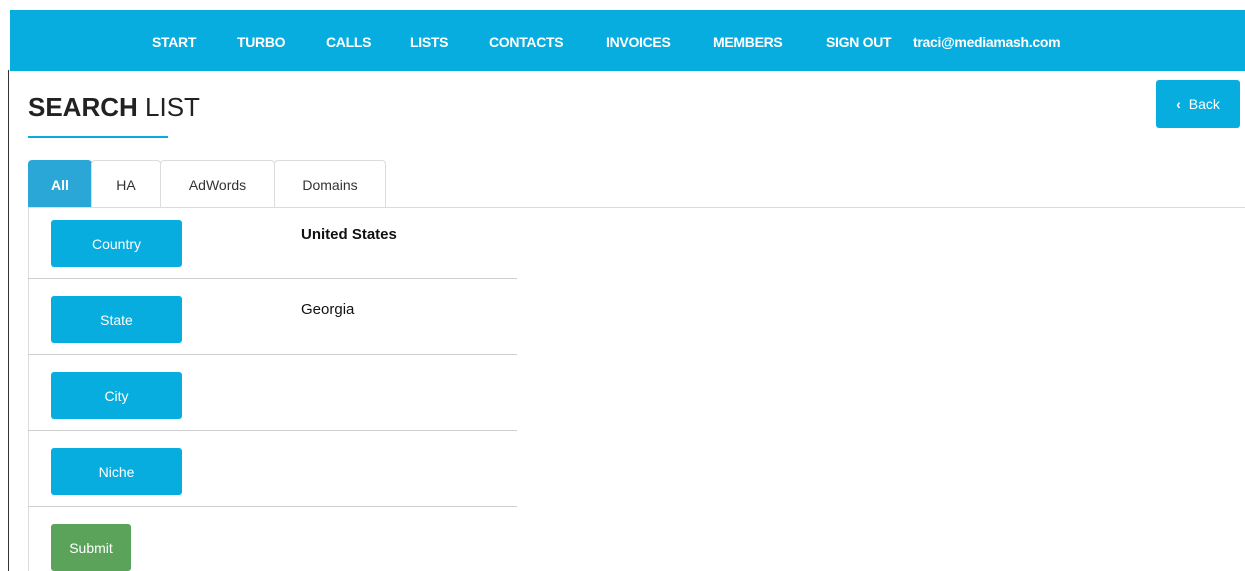 The image size is (1245, 571). I want to click on title-underline, so click(98, 137).